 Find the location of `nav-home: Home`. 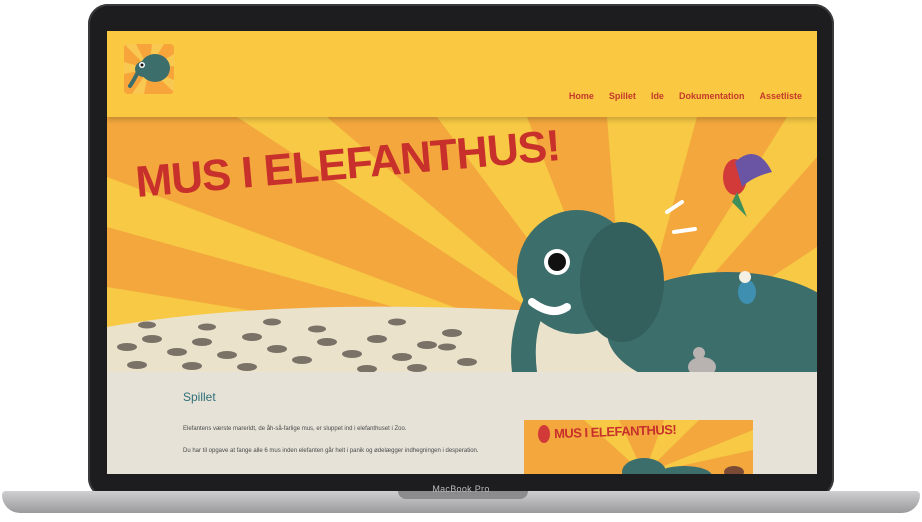

nav-home: Home is located at coordinates (581, 96).